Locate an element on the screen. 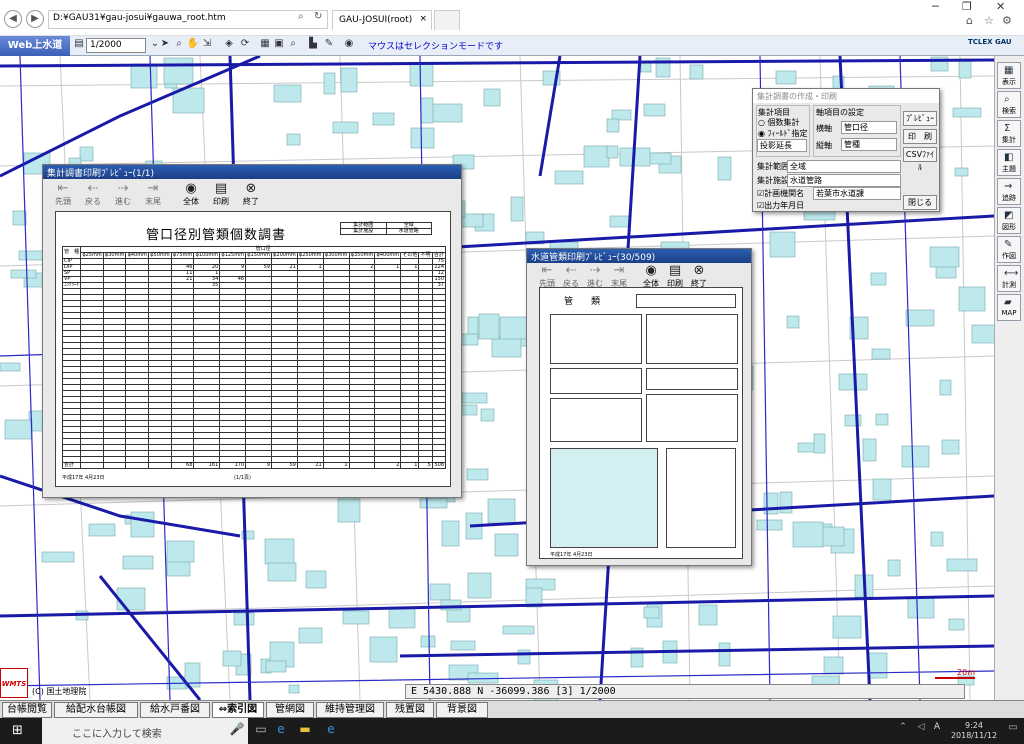 The height and width of the screenshot is (744, 1024). preview1-btn-1: ⇠ 戻る is located at coordinates (93, 196).